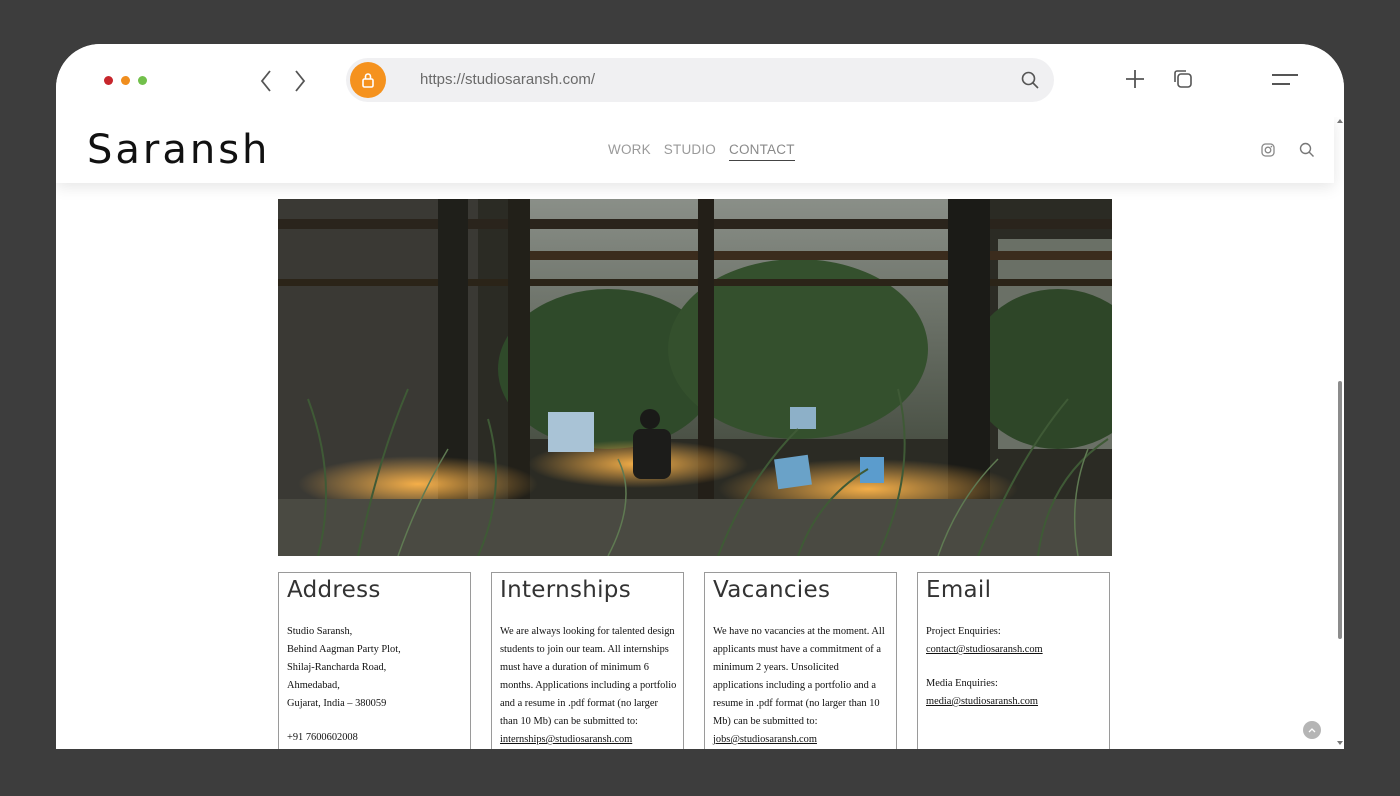 This screenshot has height=796, width=1400. I want to click on address-line: Studio Saransh,, so click(320, 631).